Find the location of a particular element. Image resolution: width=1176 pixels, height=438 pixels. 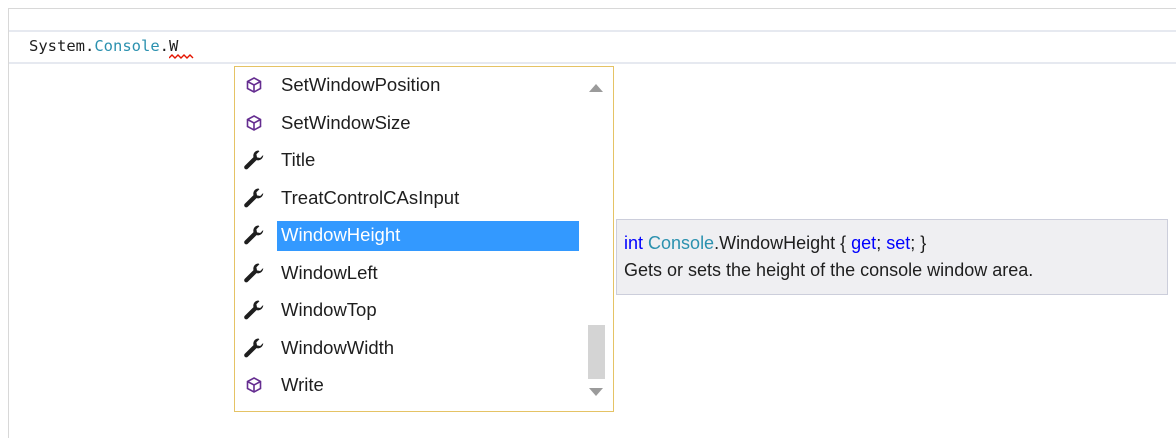

completion-item-label: Title is located at coordinates (298, 159).